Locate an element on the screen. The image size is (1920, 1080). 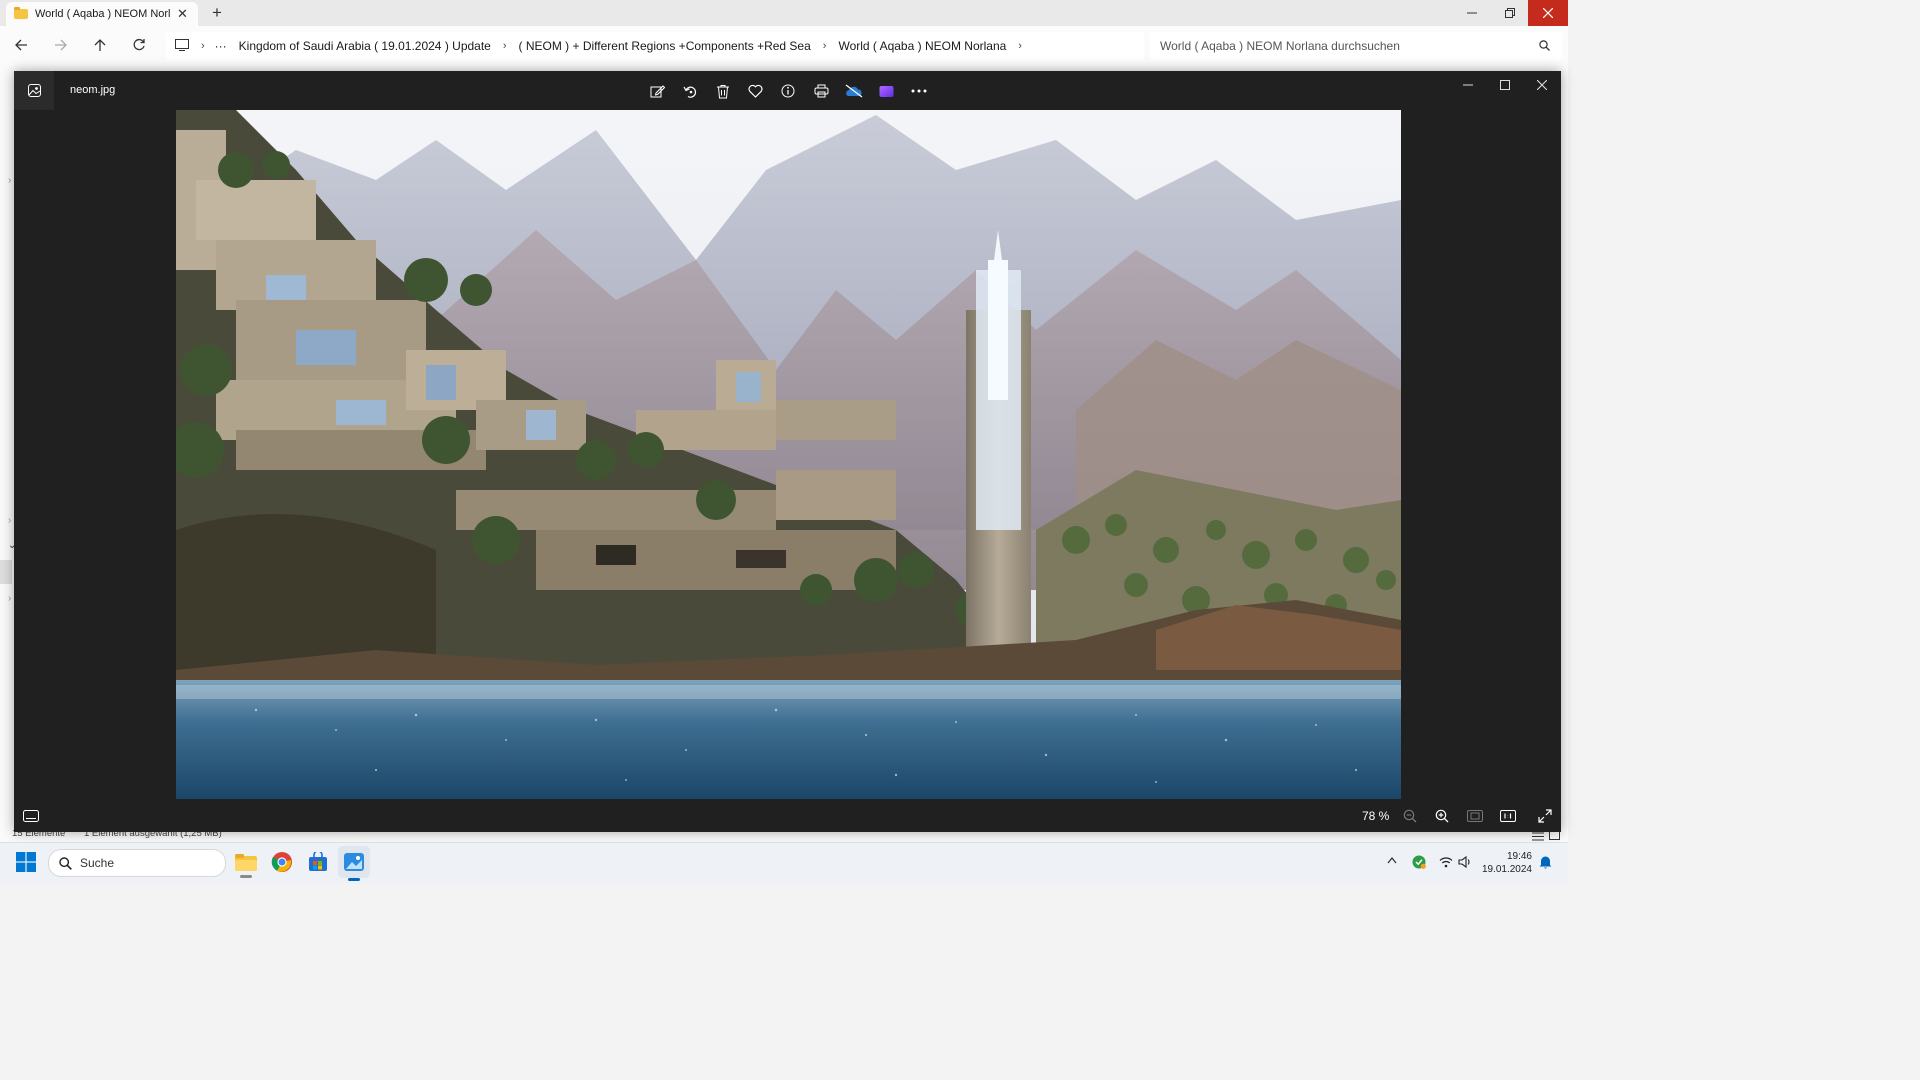
rotate-icon is located at coordinates (690, 91).